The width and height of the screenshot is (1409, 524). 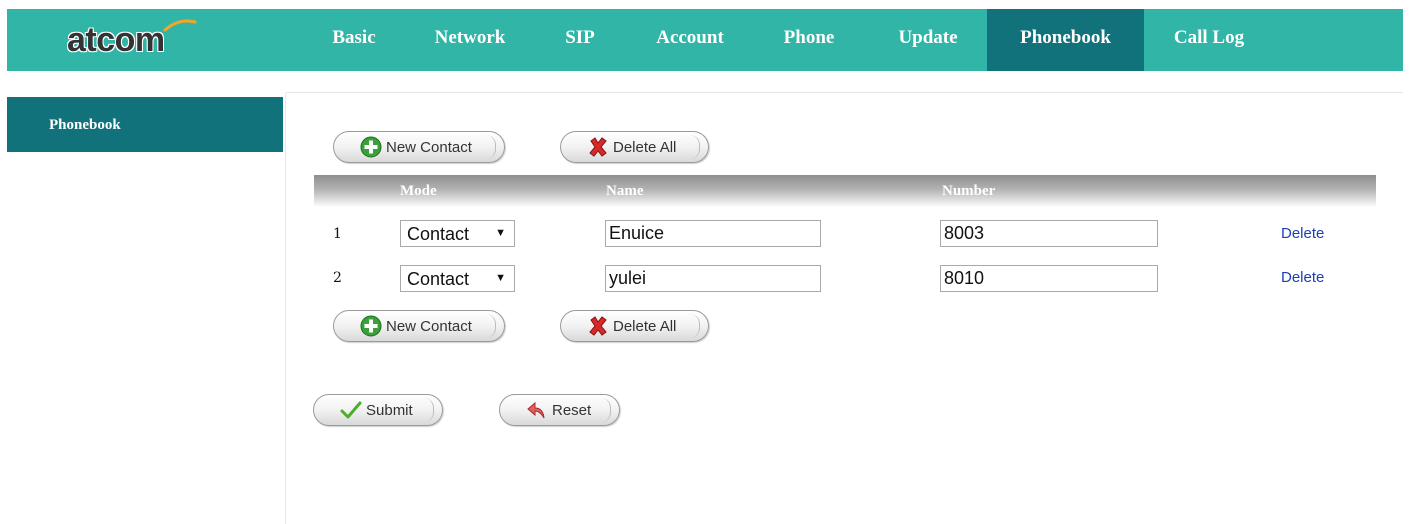 I want to click on new-contact-button-top: New Contact, so click(x=419, y=147).